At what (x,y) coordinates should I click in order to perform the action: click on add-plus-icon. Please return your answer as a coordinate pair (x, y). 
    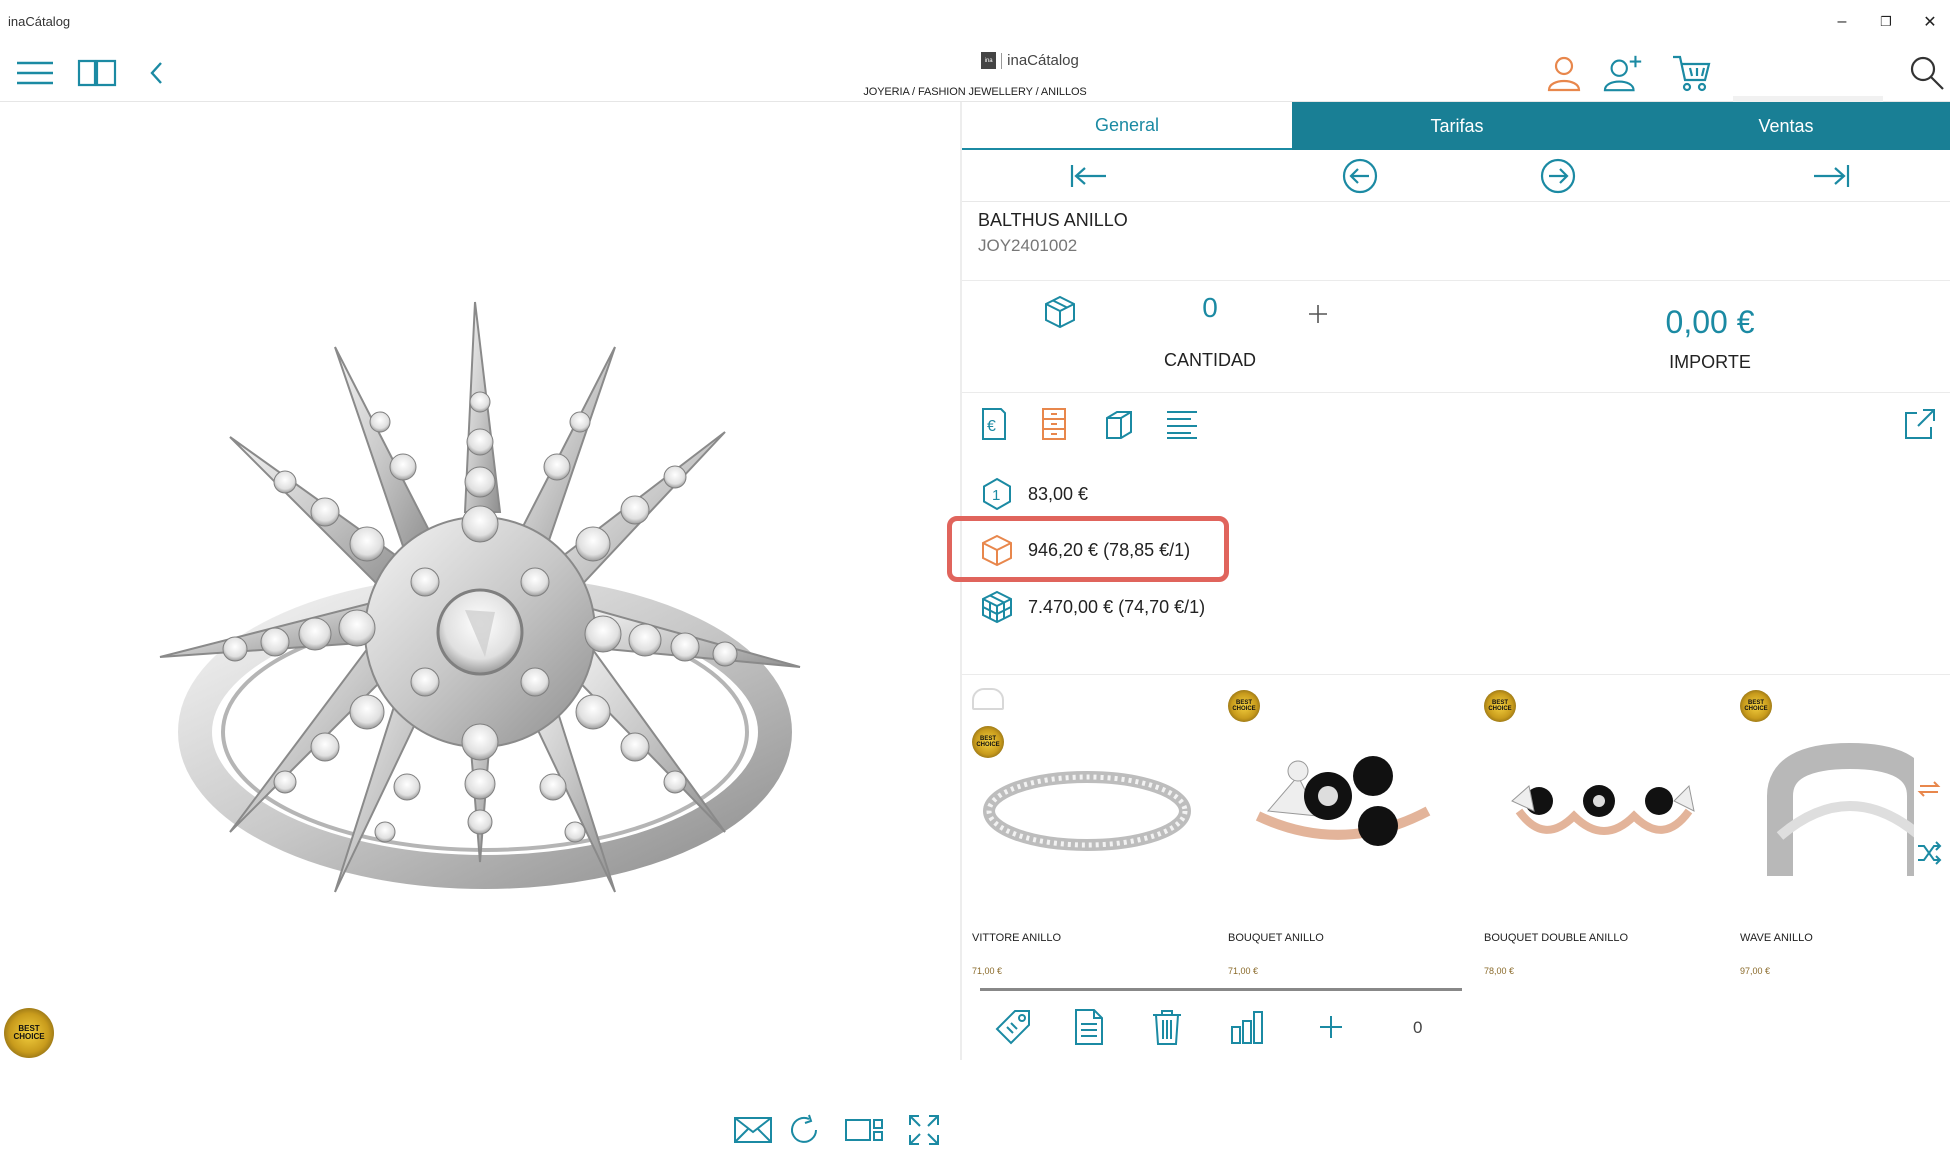
    Looking at the image, I should click on (1331, 1027).